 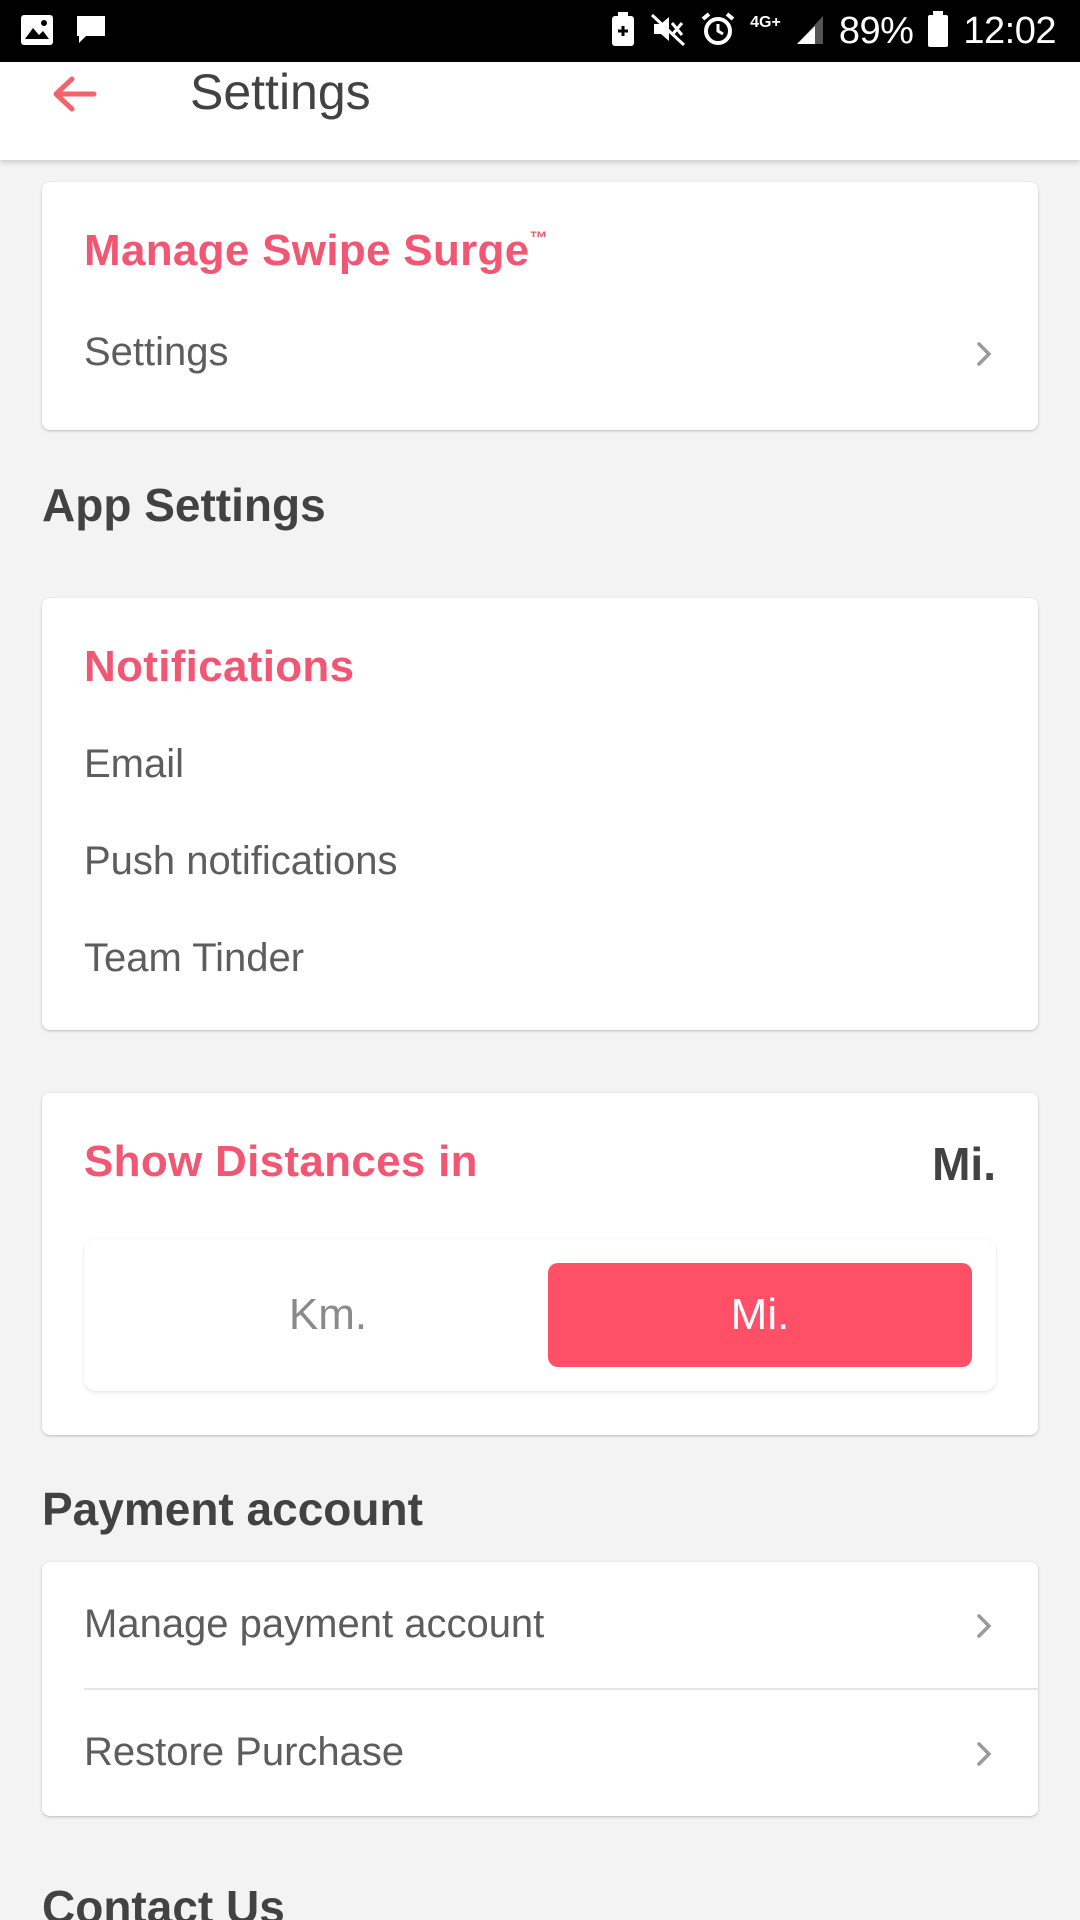 I want to click on back-button, so click(x=74, y=96).